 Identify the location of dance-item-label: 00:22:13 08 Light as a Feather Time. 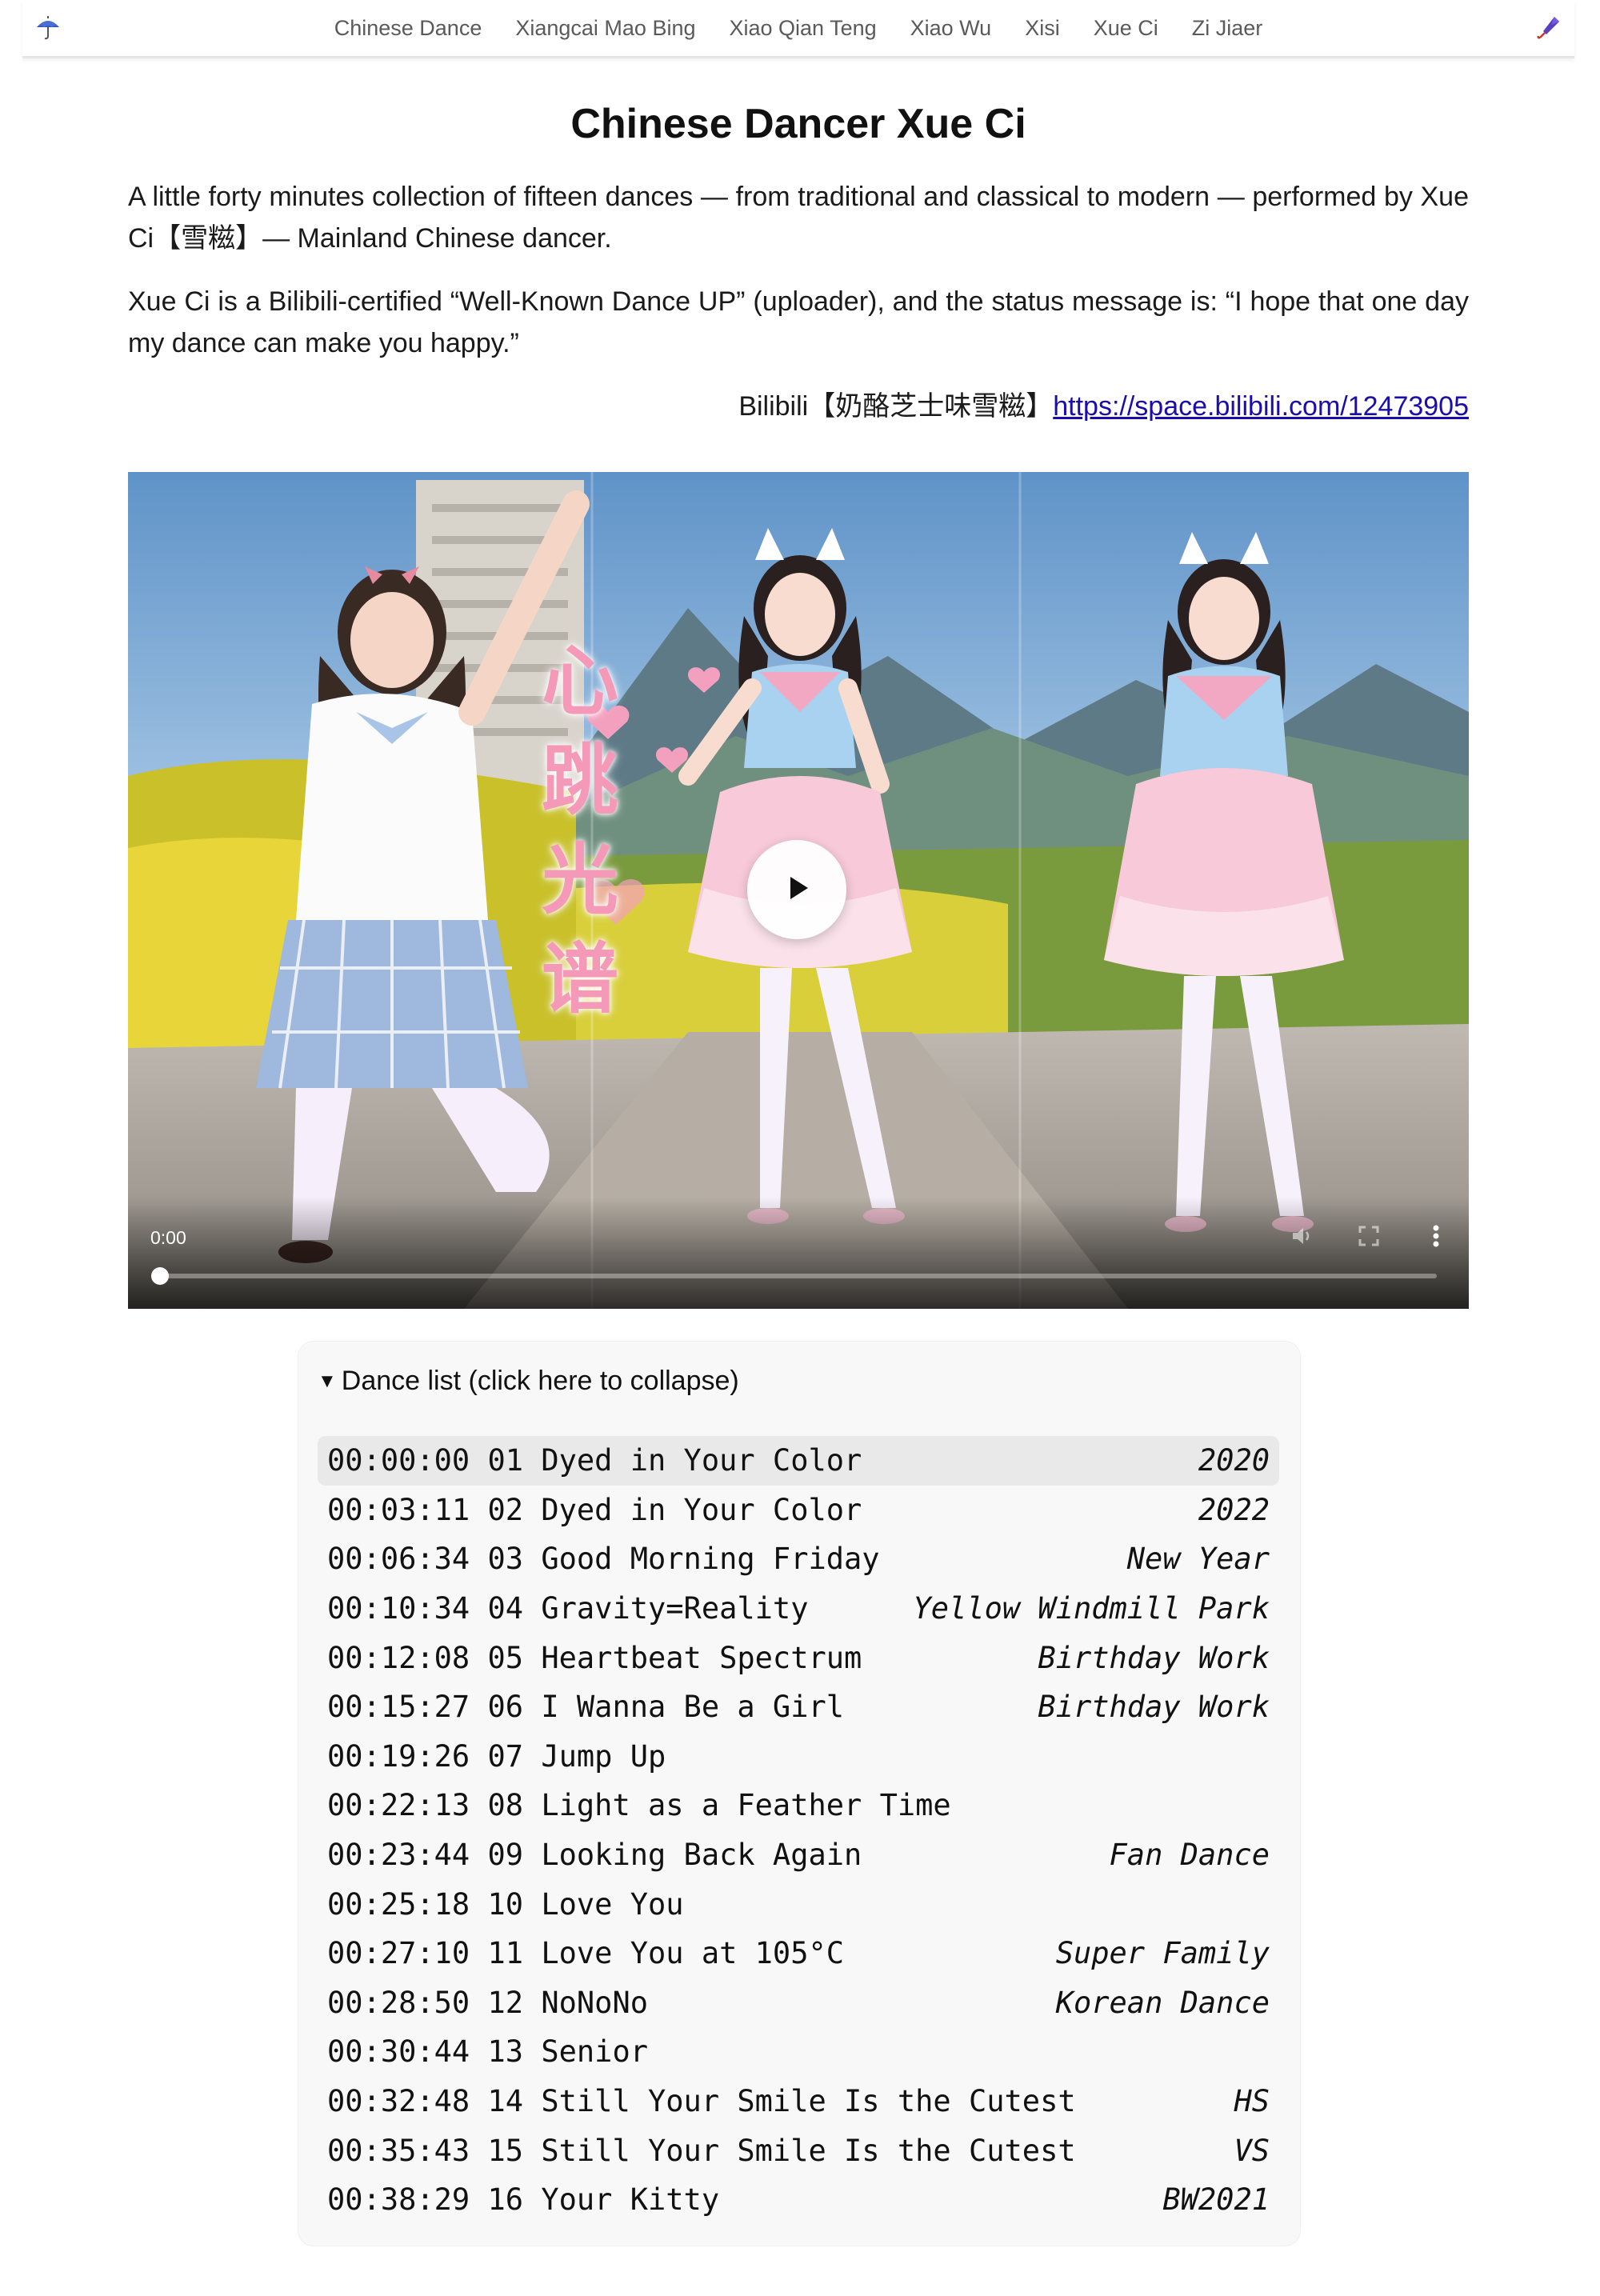
(639, 1805).